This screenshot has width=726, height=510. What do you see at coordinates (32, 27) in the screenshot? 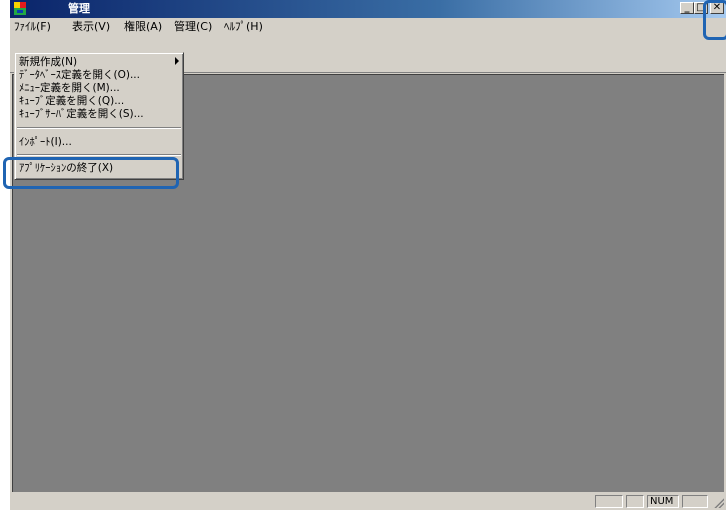
I see `menu-file: ﾌｧｲﾙ(F)` at bounding box center [32, 27].